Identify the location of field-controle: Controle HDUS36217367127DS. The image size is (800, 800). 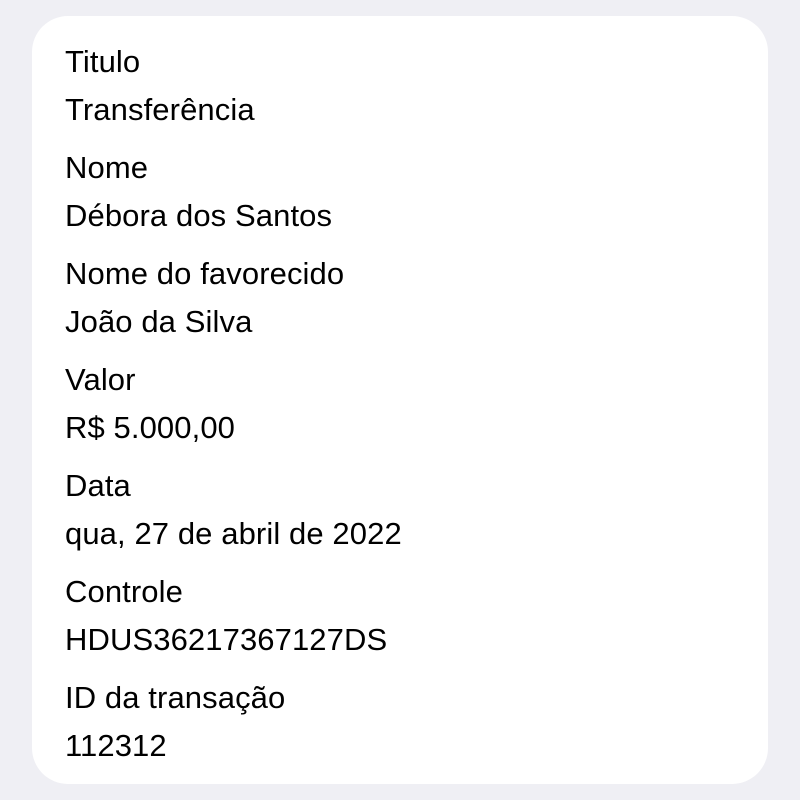
(416, 616).